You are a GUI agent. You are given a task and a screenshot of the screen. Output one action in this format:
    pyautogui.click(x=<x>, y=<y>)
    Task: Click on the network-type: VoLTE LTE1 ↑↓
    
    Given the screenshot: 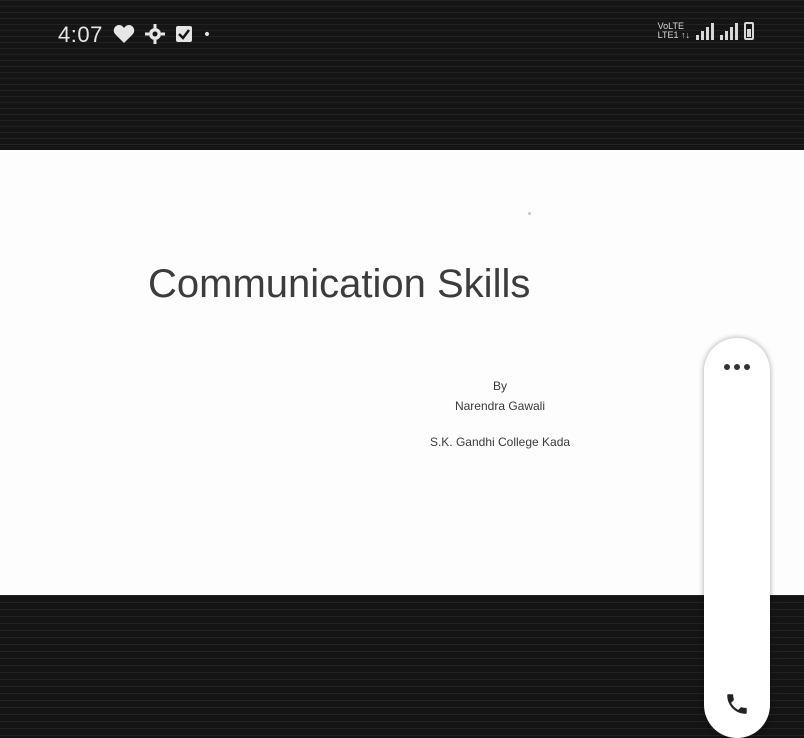 What is the action you would take?
    pyautogui.click(x=674, y=31)
    